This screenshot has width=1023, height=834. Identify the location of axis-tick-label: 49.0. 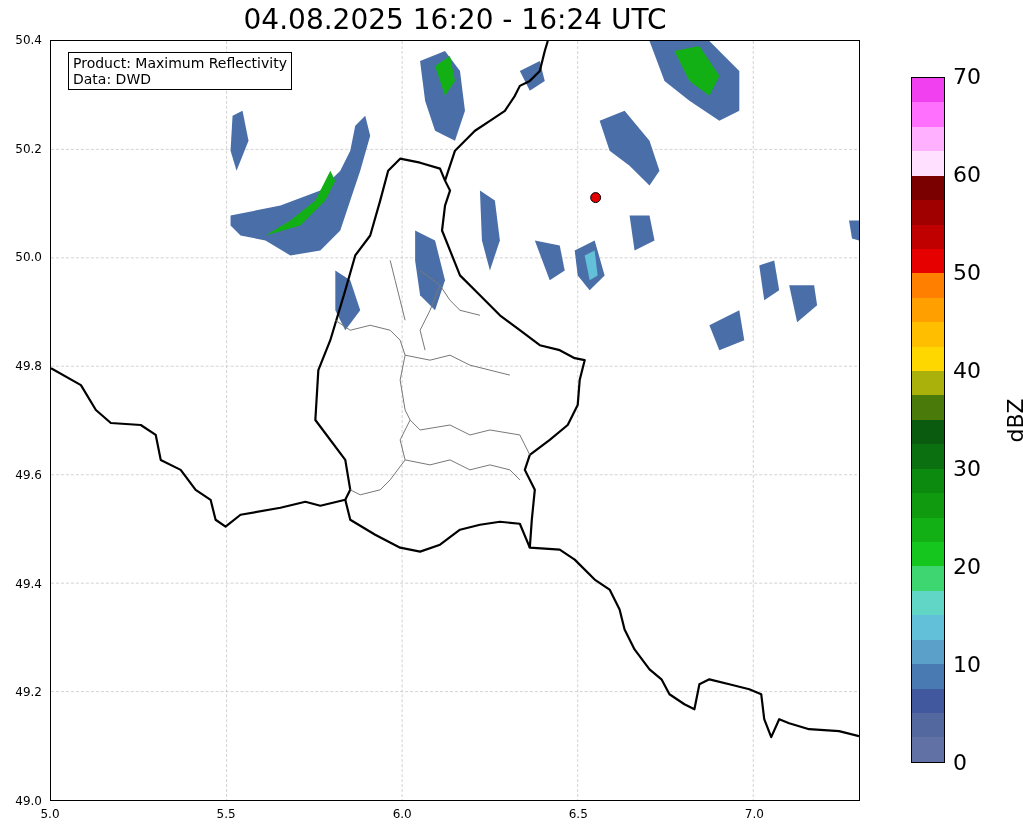
(28, 801).